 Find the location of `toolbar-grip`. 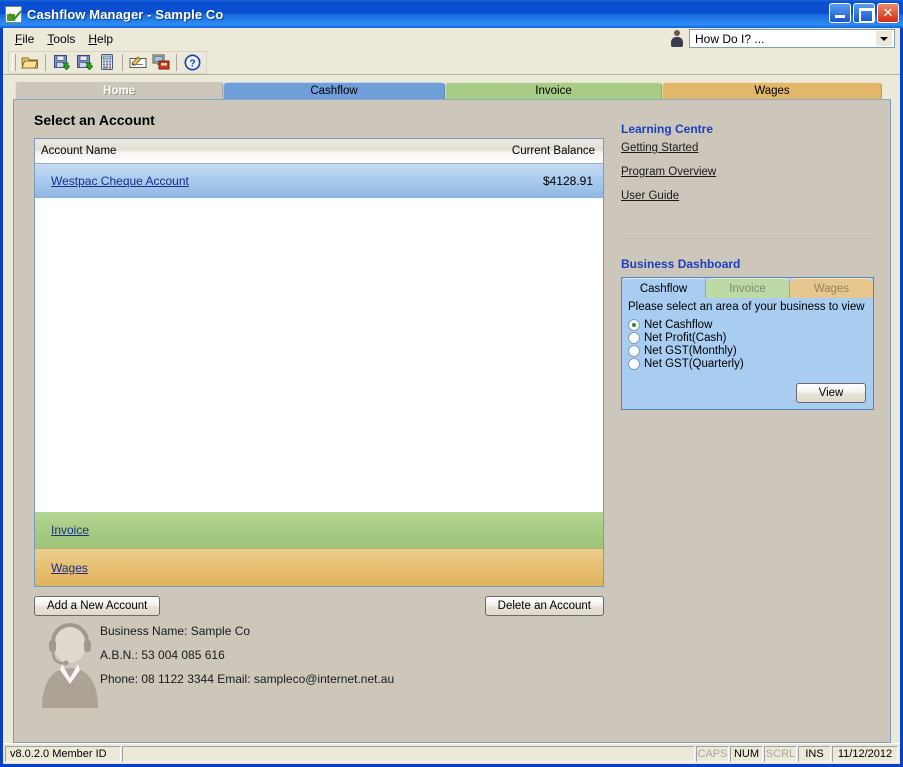

toolbar-grip is located at coordinates (14, 62).